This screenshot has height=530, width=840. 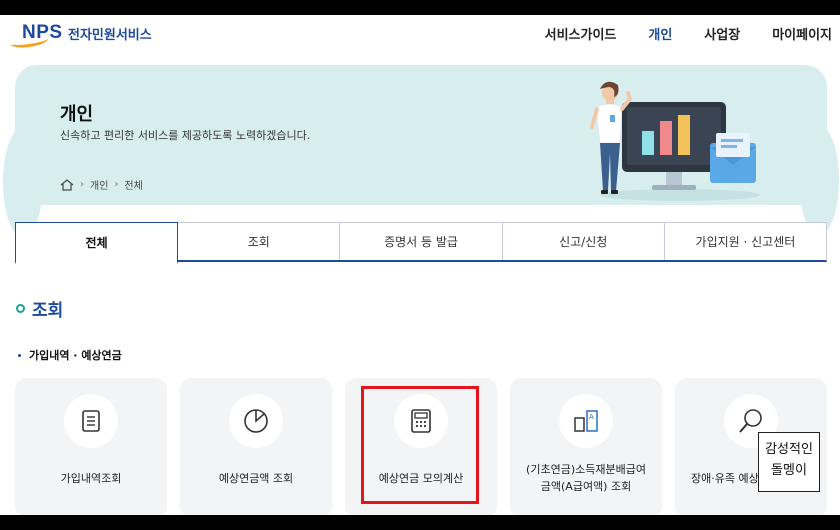 What do you see at coordinates (819, 180) in the screenshot?
I see `banner-decoration-right` at bounding box center [819, 180].